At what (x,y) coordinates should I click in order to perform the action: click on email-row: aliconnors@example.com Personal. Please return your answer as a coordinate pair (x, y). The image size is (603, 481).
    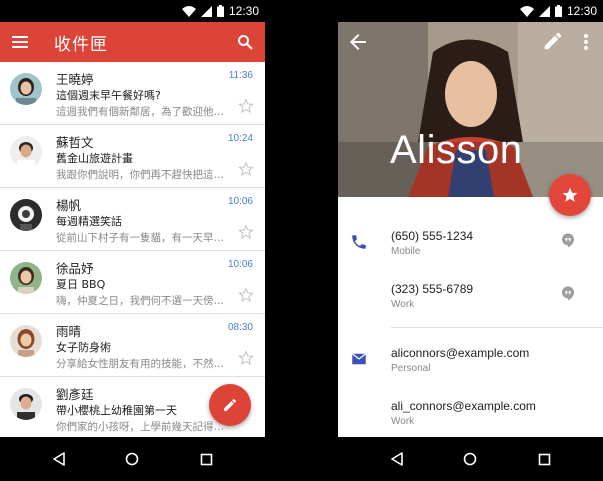
    Looking at the image, I should click on (470, 362).